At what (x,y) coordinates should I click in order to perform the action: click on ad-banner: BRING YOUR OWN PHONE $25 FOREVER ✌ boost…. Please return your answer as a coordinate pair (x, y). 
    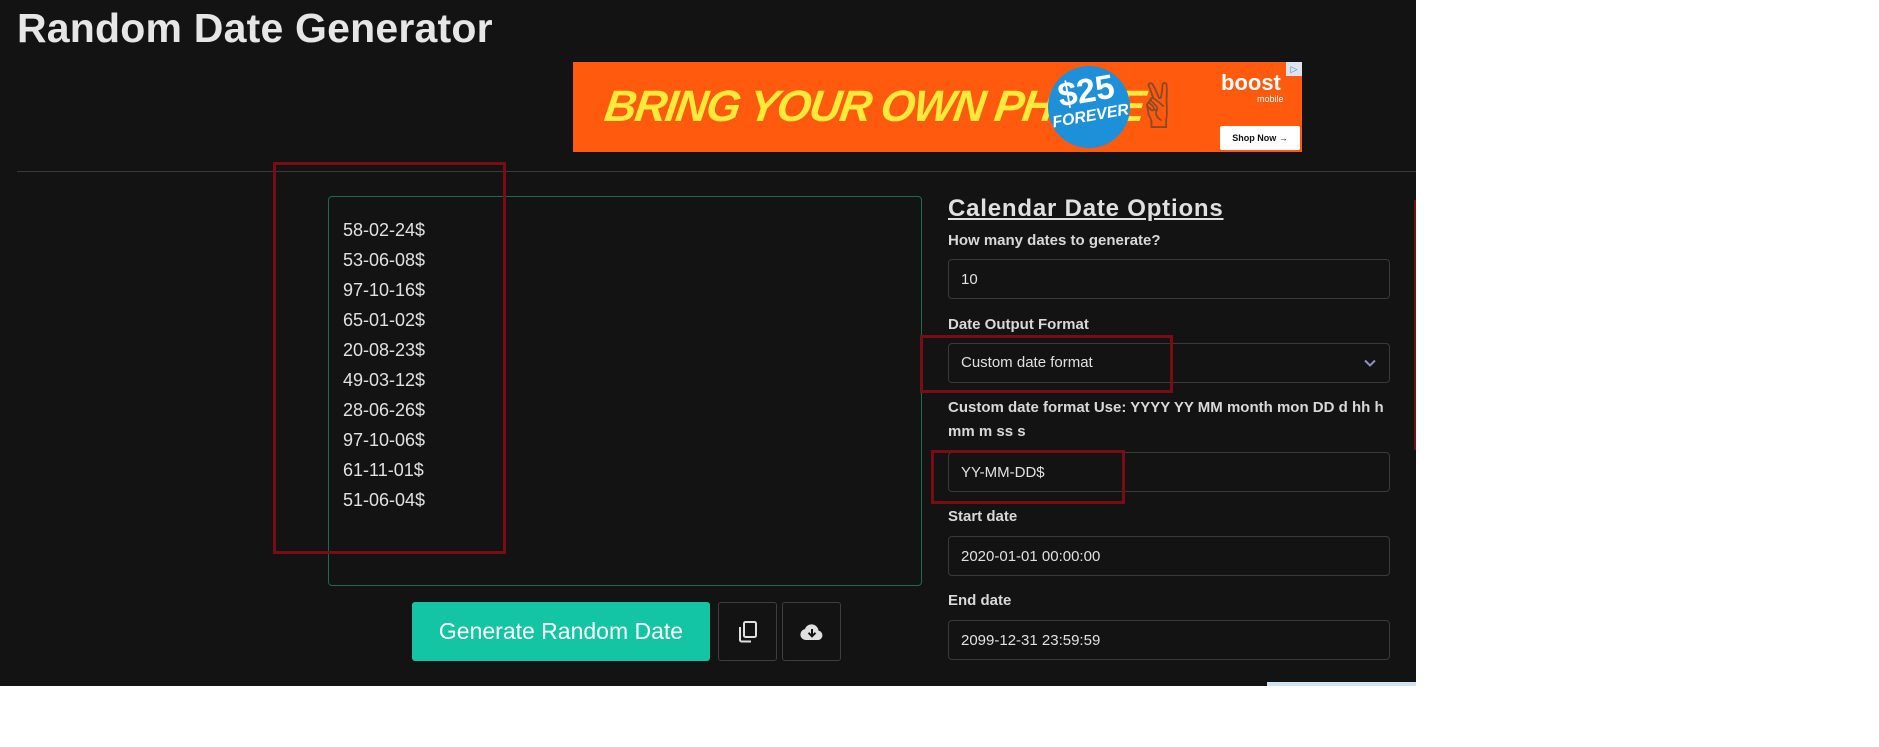
    Looking at the image, I should click on (937, 107).